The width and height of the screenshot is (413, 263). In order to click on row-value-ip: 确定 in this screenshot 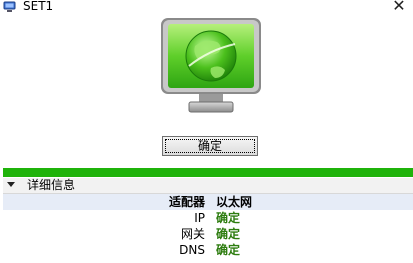, I will do `click(228, 218)`.